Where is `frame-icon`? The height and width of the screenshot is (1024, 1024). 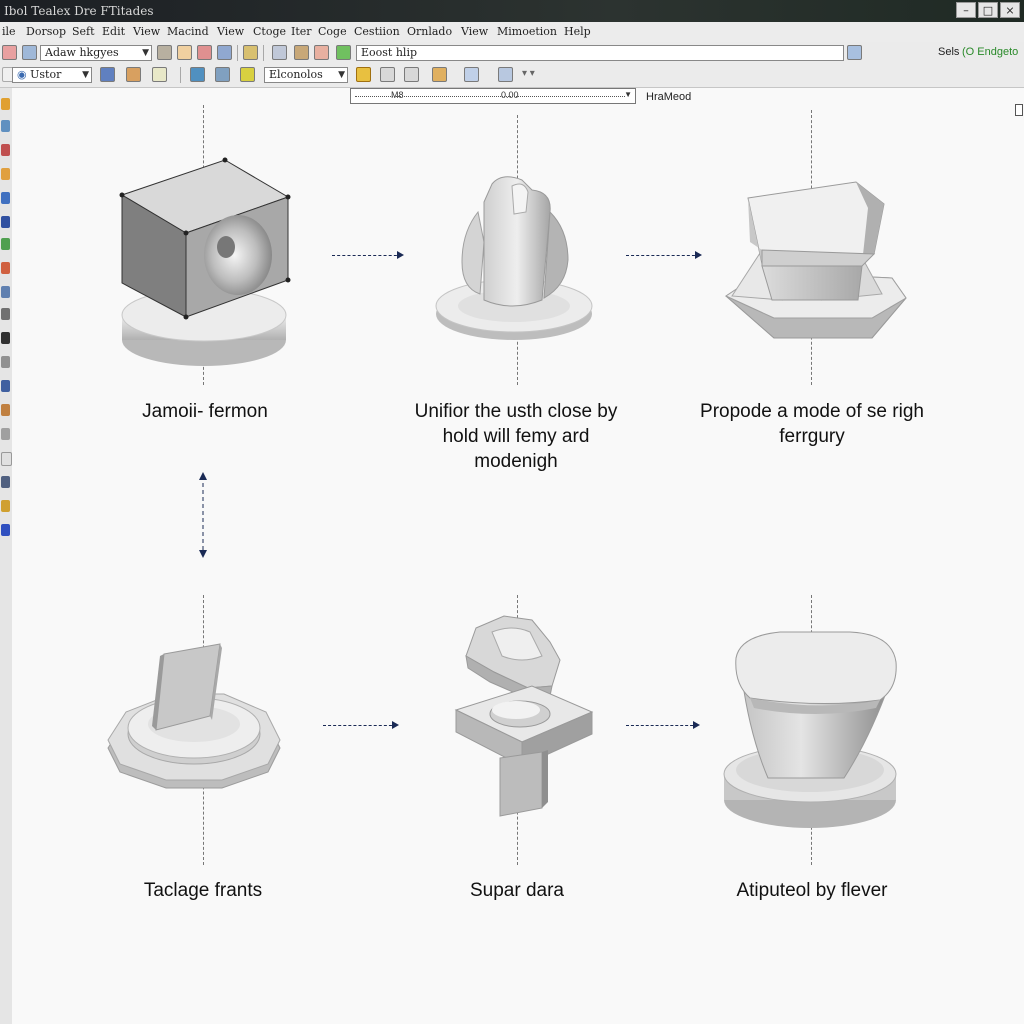
frame-icon is located at coordinates (159, 74).